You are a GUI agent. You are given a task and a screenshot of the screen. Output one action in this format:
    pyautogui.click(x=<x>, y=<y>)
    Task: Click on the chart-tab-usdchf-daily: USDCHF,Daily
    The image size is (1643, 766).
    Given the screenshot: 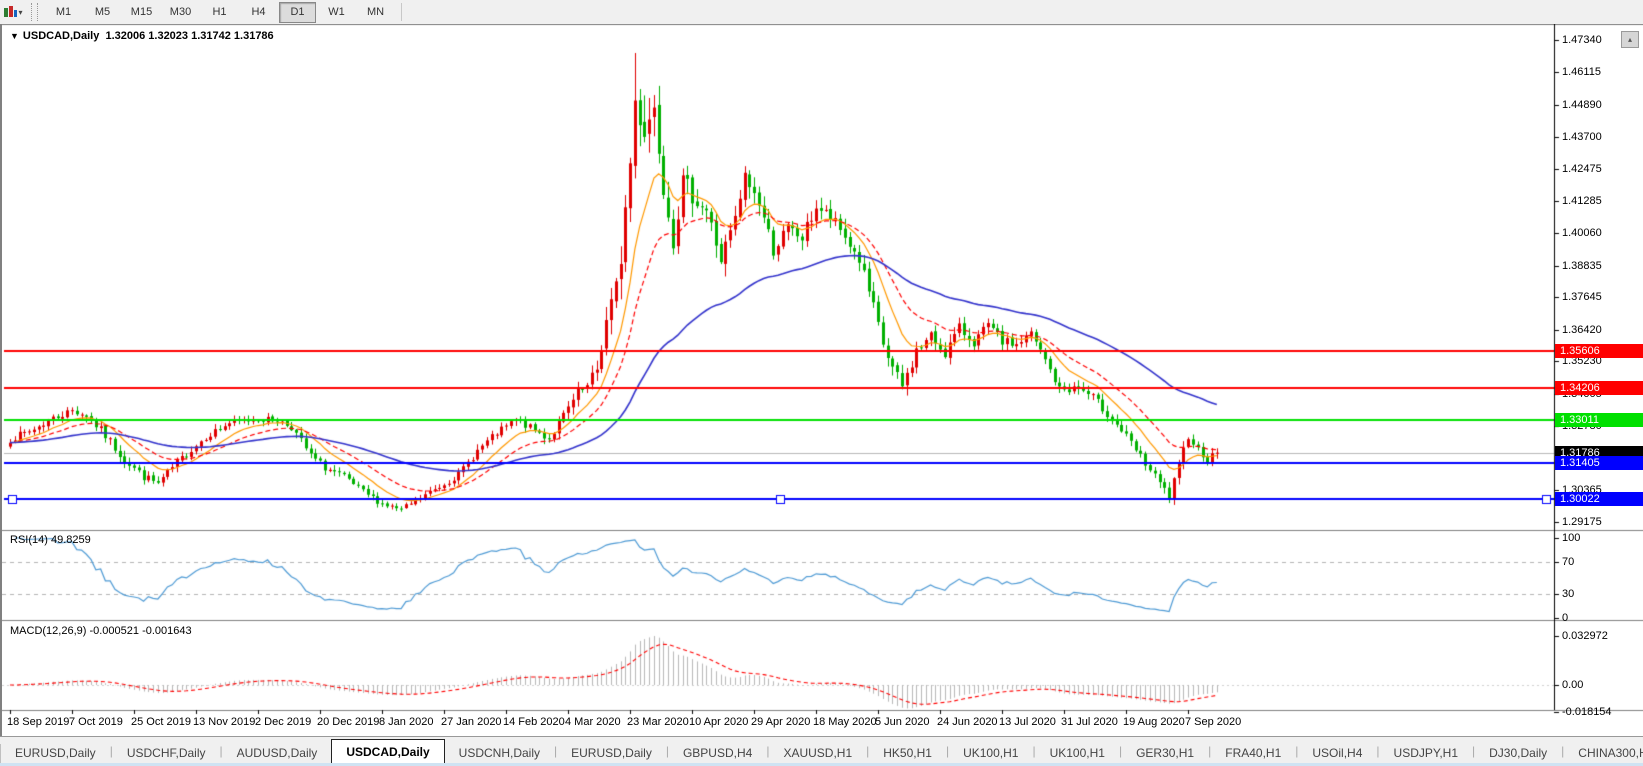 What is the action you would take?
    pyautogui.click(x=166, y=753)
    